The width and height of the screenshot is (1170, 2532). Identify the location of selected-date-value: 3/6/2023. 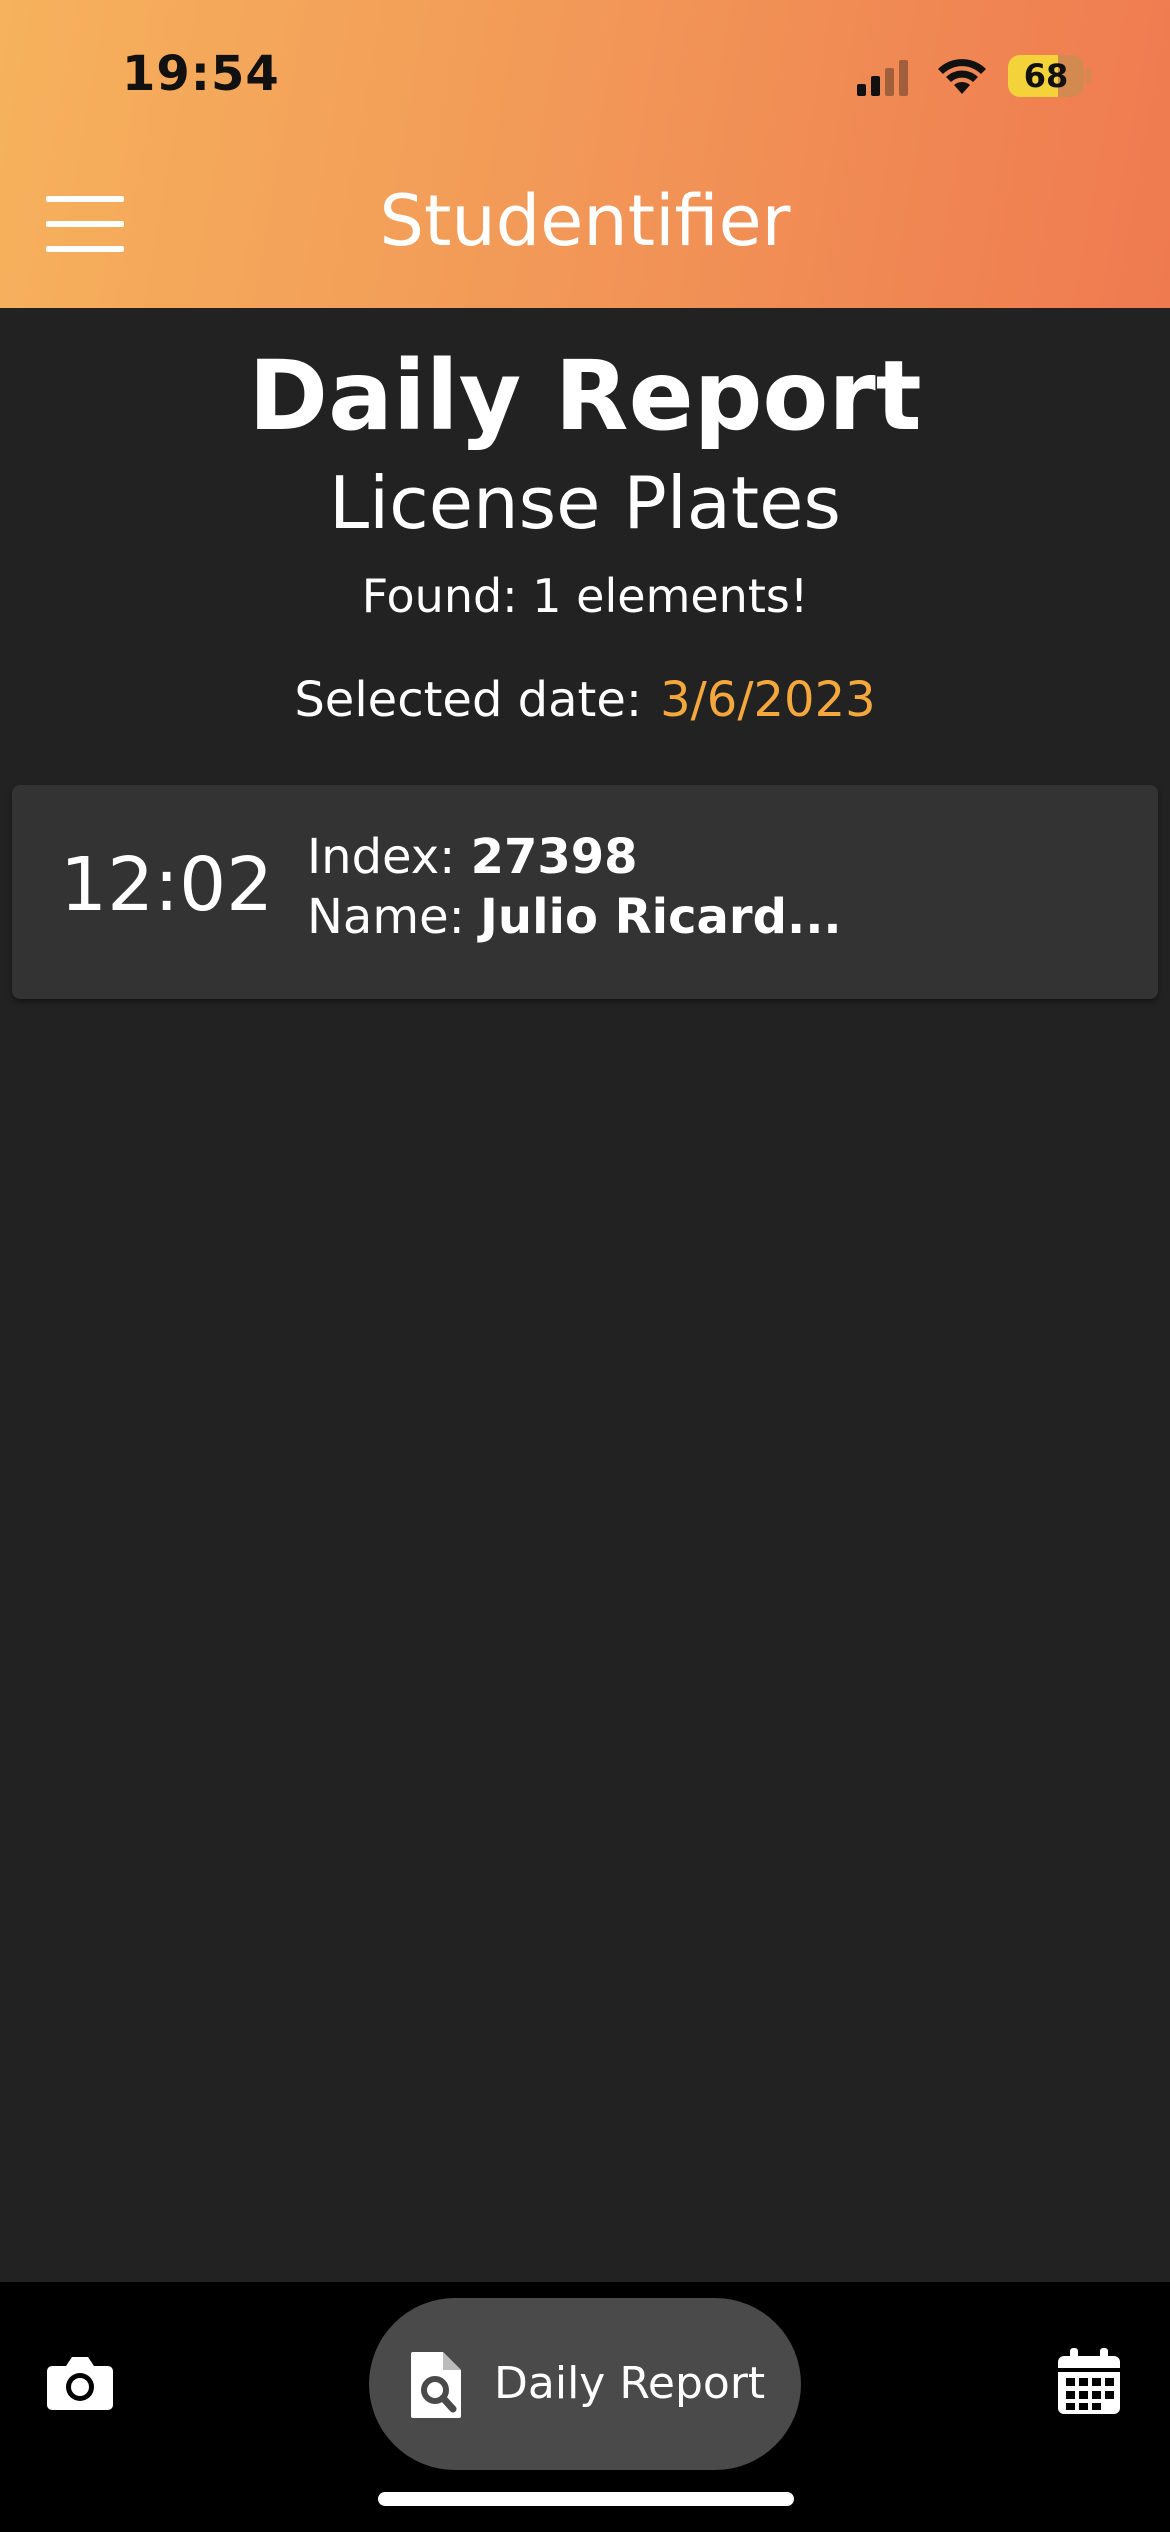
(768, 700).